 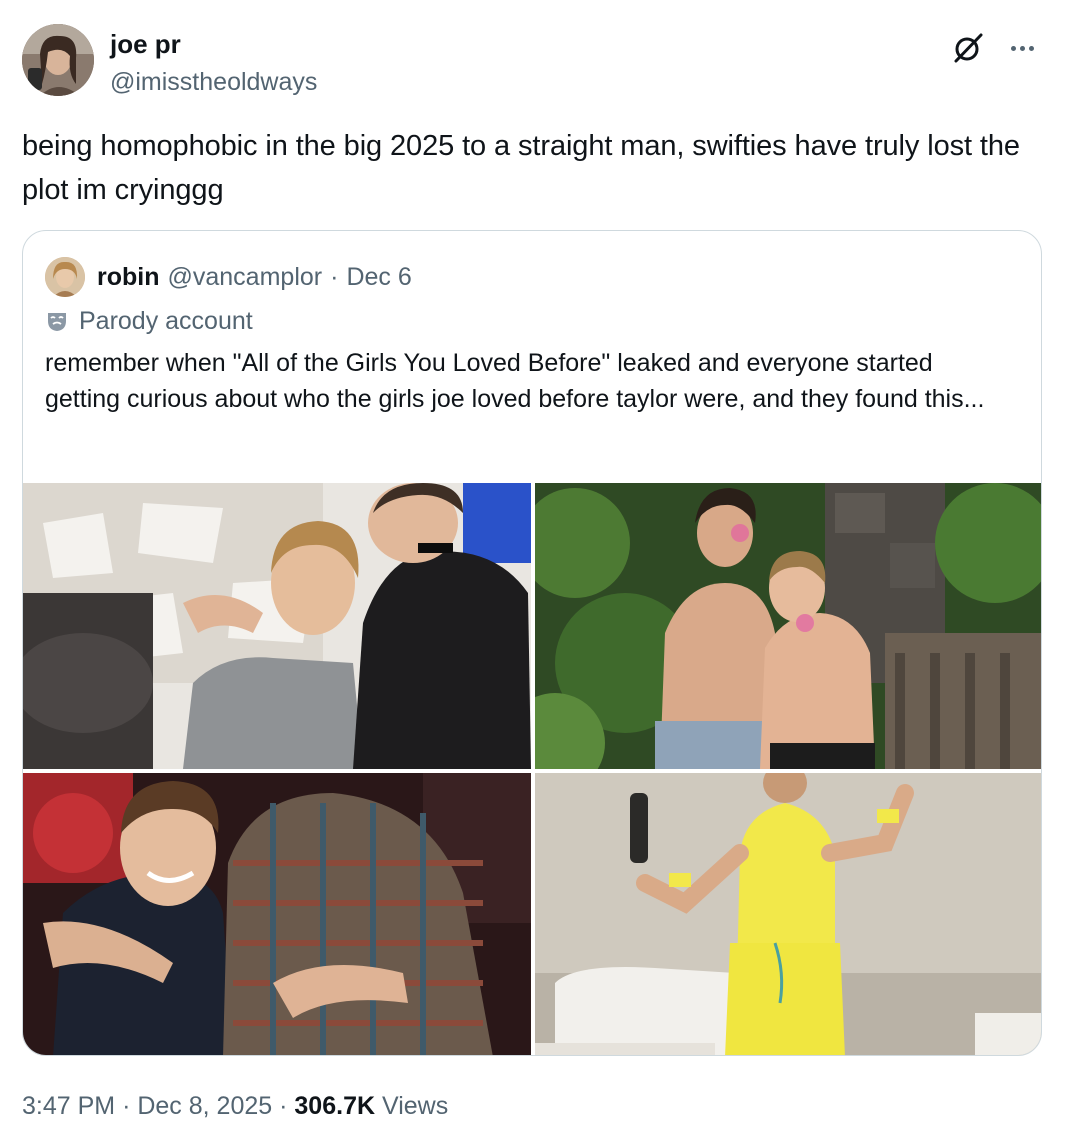 What do you see at coordinates (57, 322) in the screenshot?
I see `mask-icon` at bounding box center [57, 322].